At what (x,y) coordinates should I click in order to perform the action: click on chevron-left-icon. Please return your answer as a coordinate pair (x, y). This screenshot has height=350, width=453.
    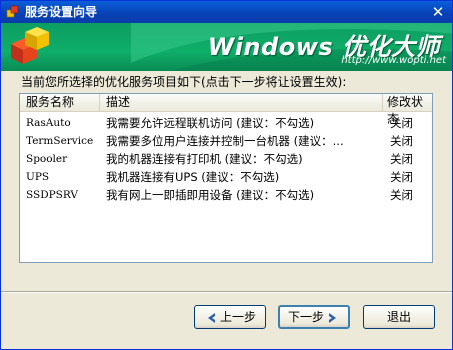
    Looking at the image, I should click on (211, 317).